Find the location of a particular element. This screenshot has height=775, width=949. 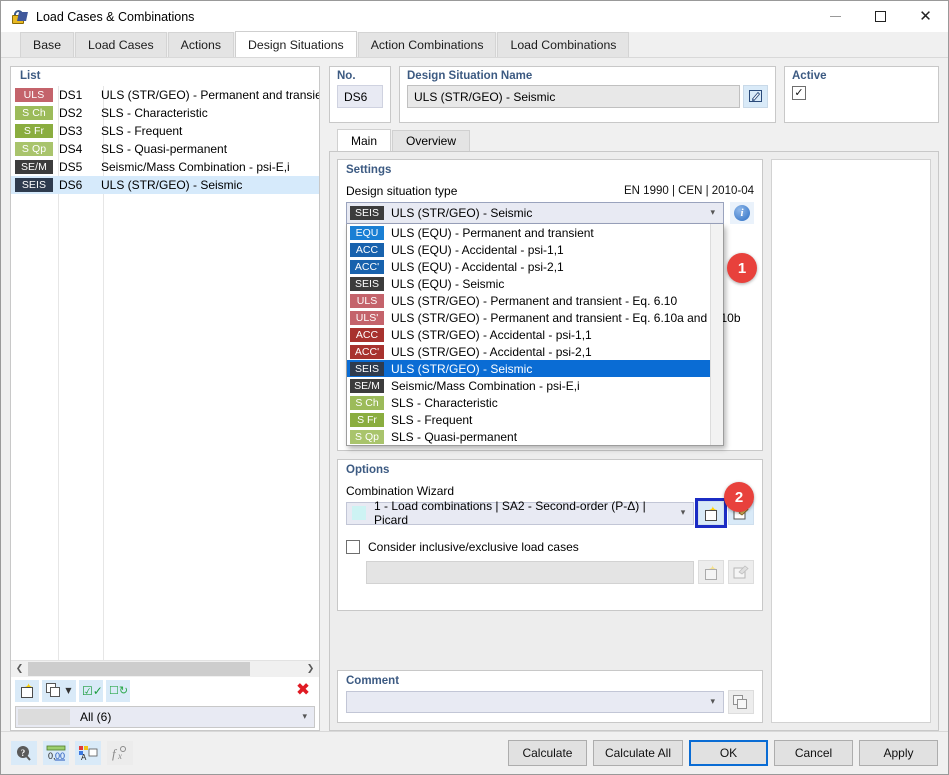

units-icon: 0, 00 is located at coordinates (56, 753).